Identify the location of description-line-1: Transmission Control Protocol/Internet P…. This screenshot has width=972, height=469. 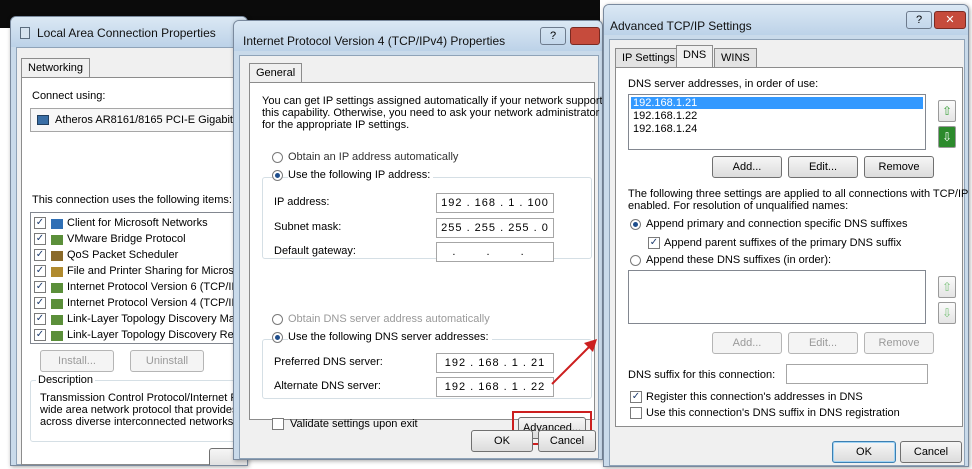
(144, 398).